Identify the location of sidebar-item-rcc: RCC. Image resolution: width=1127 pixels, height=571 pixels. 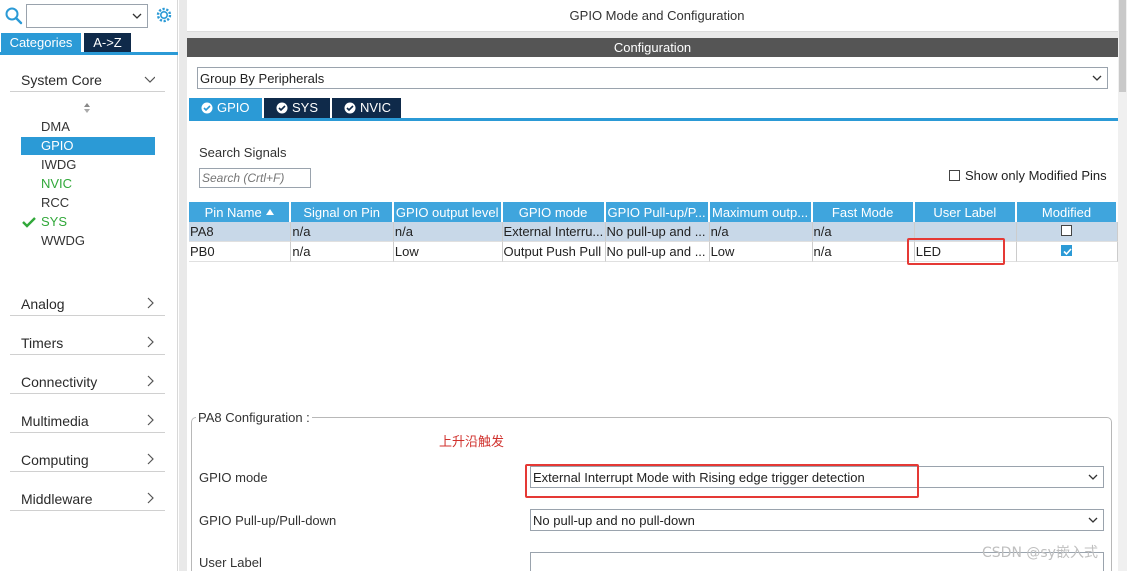
(88, 203).